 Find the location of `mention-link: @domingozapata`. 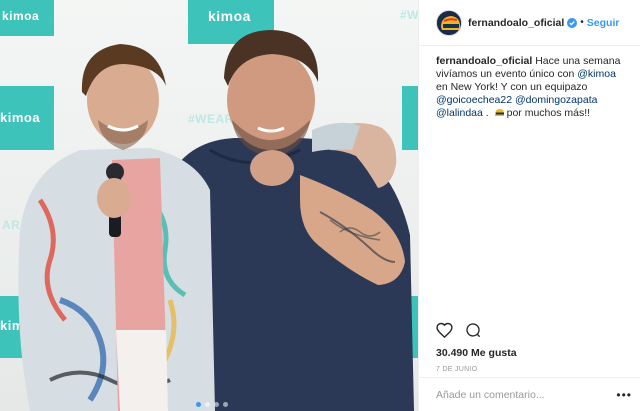

mention-link: @domingozapata is located at coordinates (556, 100).